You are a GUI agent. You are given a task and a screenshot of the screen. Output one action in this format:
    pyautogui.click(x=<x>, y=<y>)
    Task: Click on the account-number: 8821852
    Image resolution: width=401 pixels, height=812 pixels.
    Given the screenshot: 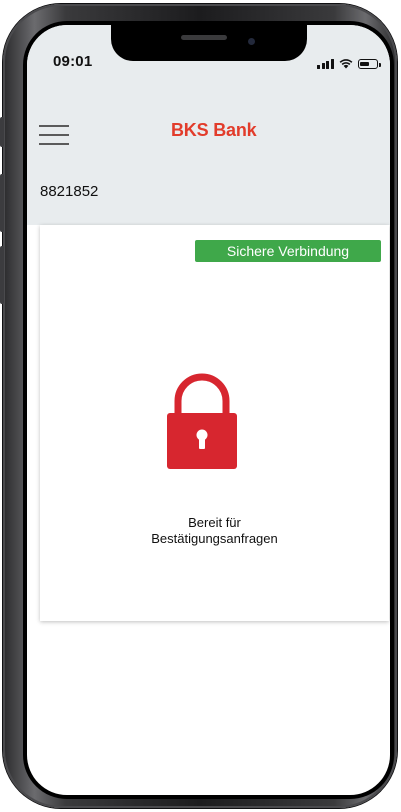 What is the action you would take?
    pyautogui.click(x=69, y=191)
    